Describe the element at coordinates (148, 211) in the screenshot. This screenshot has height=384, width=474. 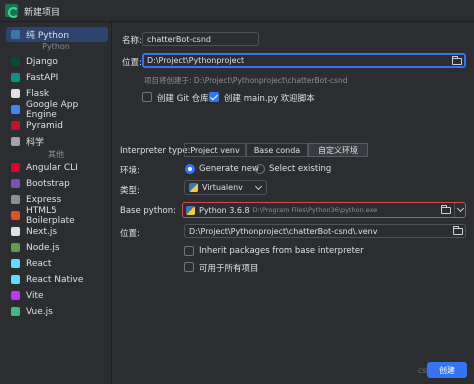
I see `base-python-label: Base python:` at that location.